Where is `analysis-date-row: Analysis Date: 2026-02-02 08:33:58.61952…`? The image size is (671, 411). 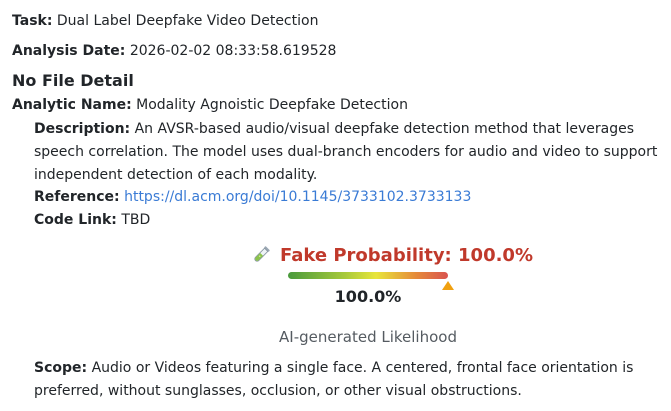 analysis-date-row: Analysis Date: 2026-02-02 08:33:58.61952… is located at coordinates (174, 51).